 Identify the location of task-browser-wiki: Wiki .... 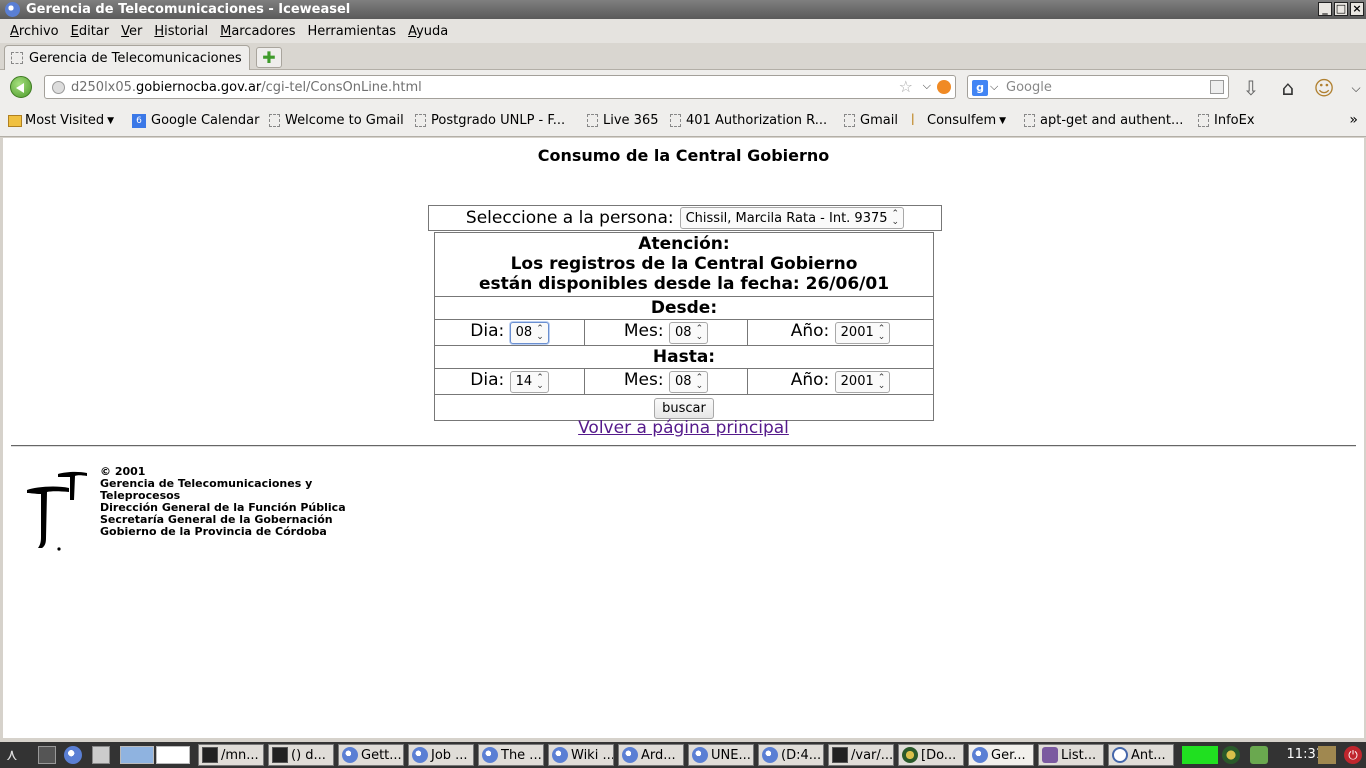
(581, 755).